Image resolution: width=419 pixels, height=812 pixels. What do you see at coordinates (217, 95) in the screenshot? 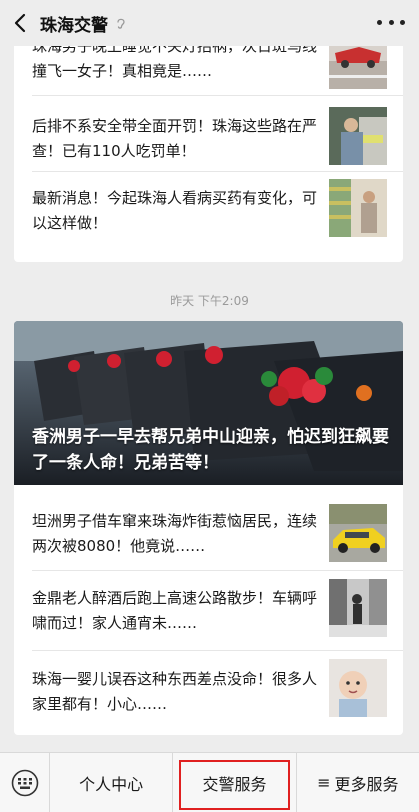
I see `divider` at bounding box center [217, 95].